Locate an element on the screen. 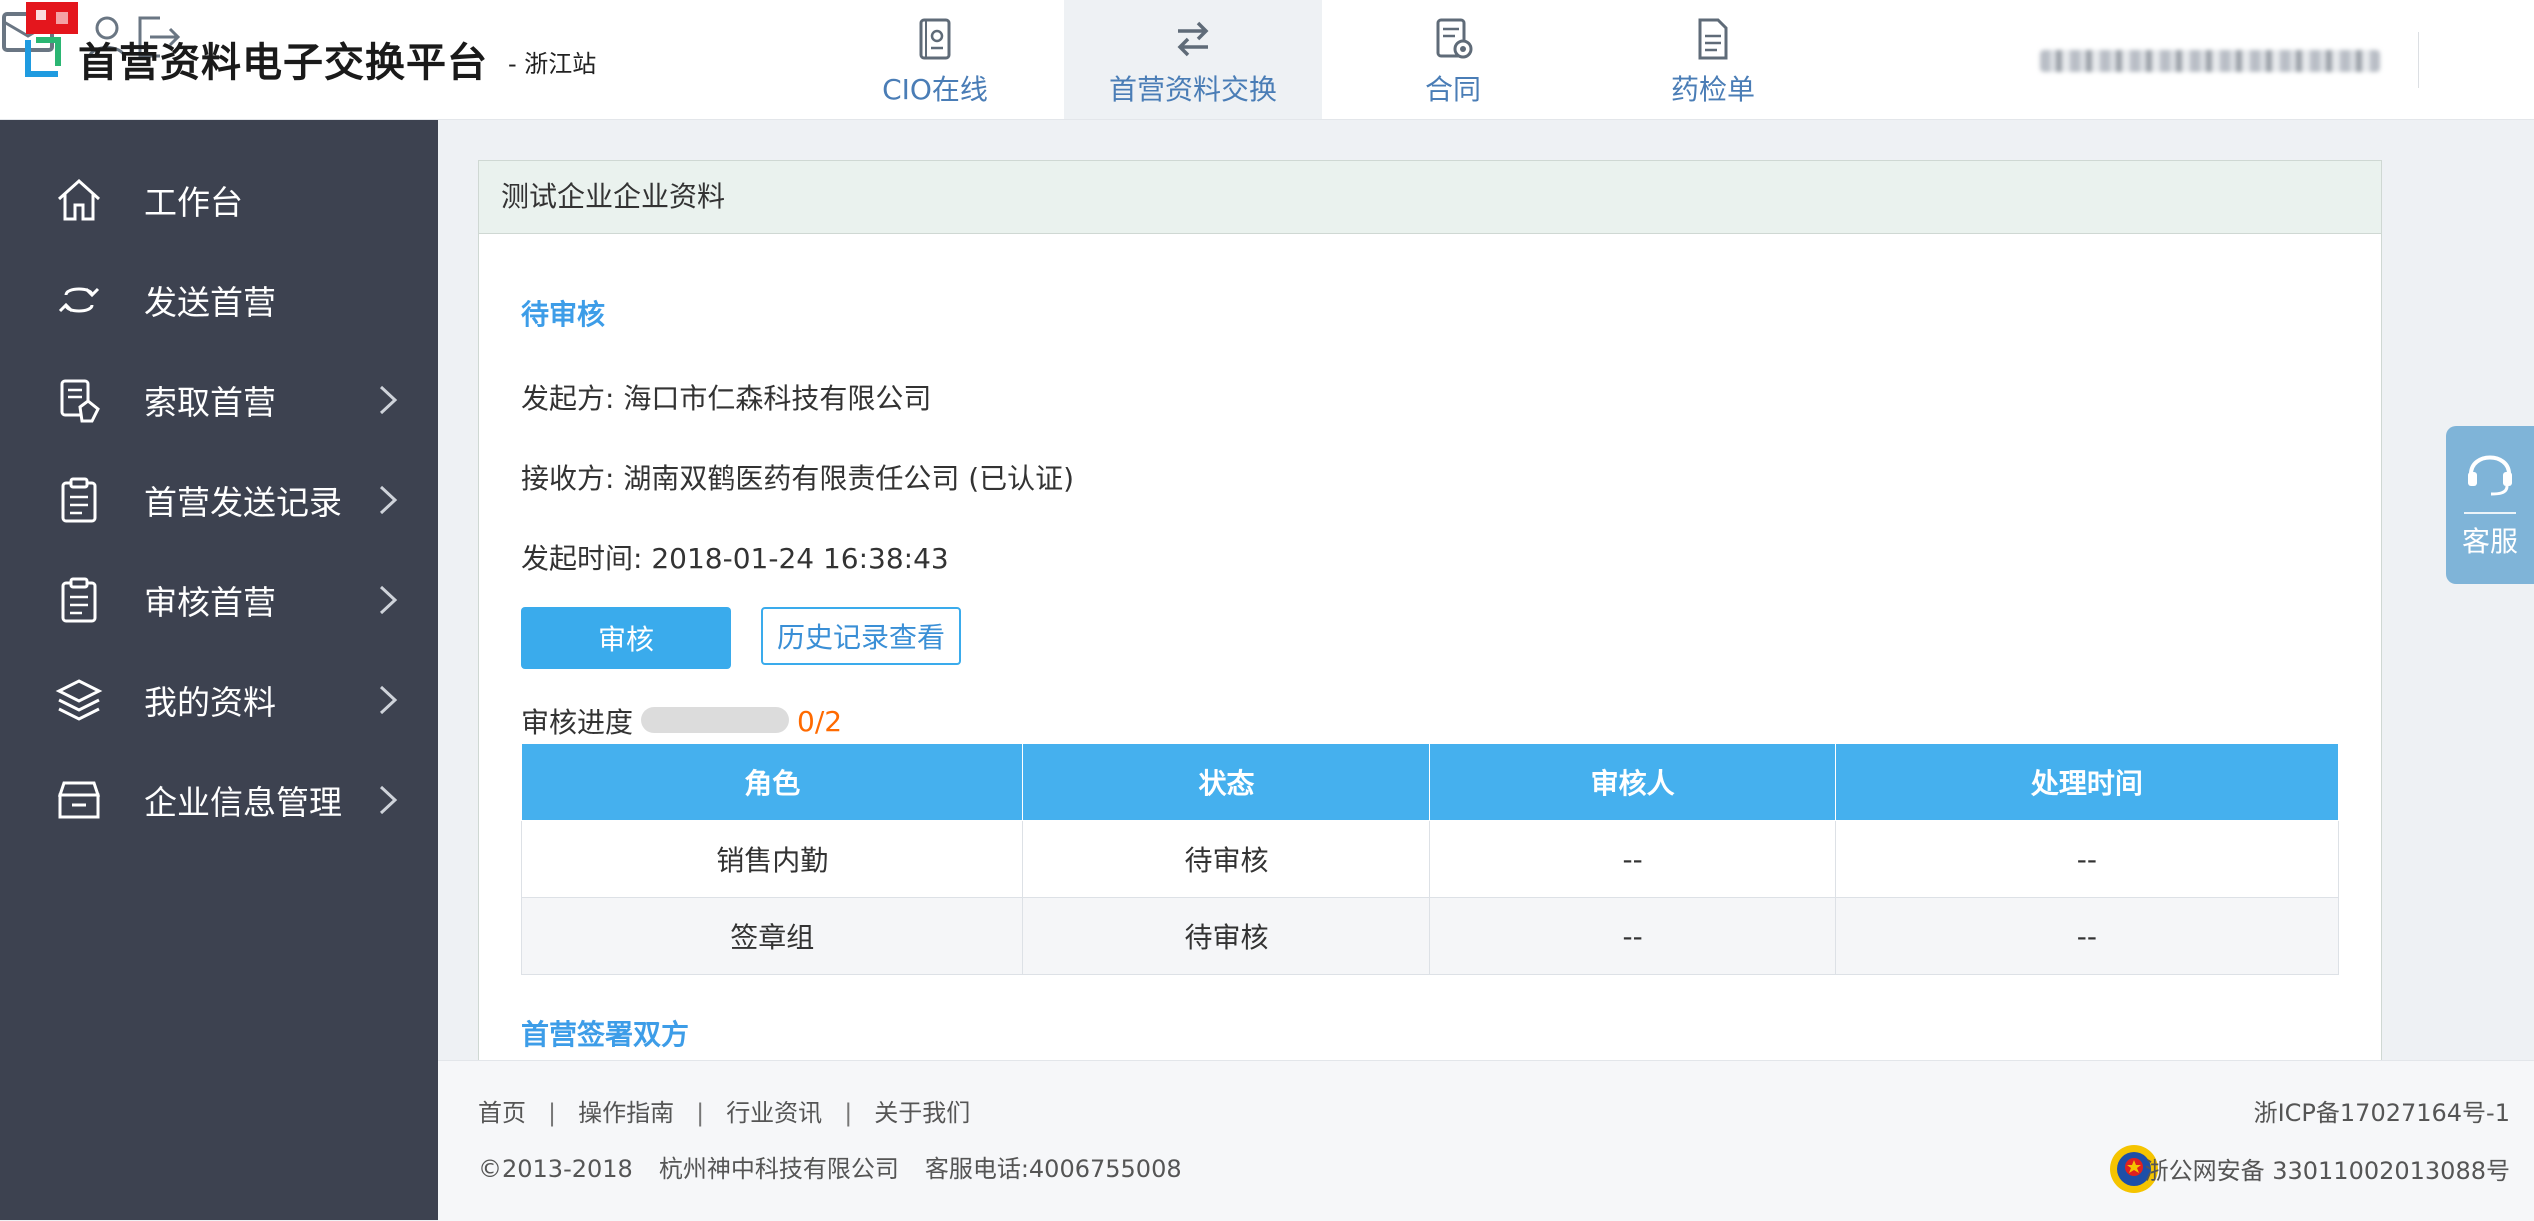 Image resolution: width=2534 pixels, height=1221 pixels. column-header-time: 处理时间 is located at coordinates (2087, 782).